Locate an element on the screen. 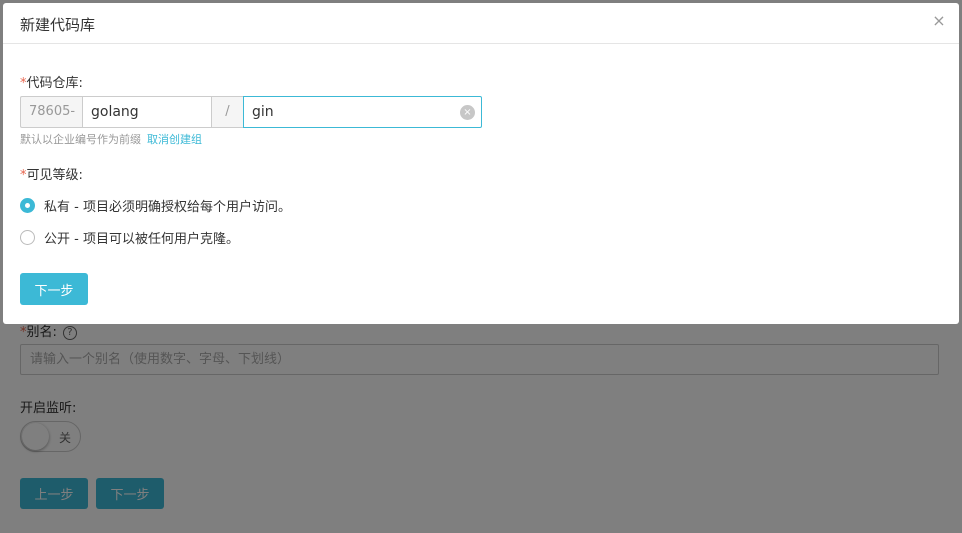  radio-private-label: 私有 - 项目必须明确授权给每个用户访问。 is located at coordinates (167, 207).